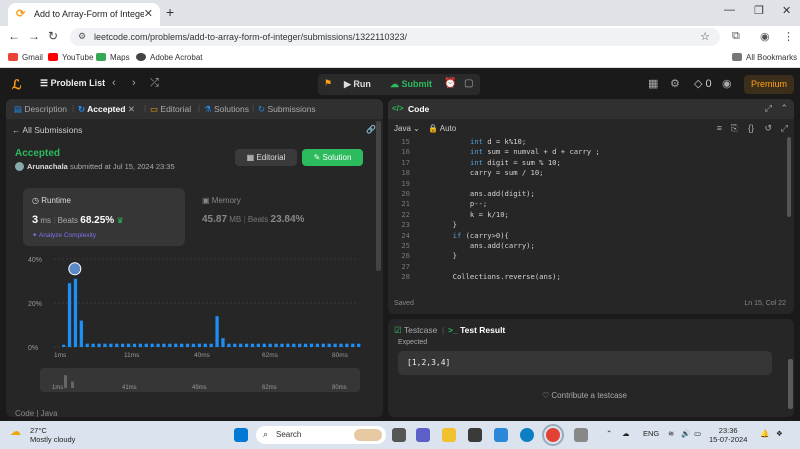  What do you see at coordinates (703, 83) in the screenshot?
I see `coins-counter: ◇ 0` at bounding box center [703, 83].